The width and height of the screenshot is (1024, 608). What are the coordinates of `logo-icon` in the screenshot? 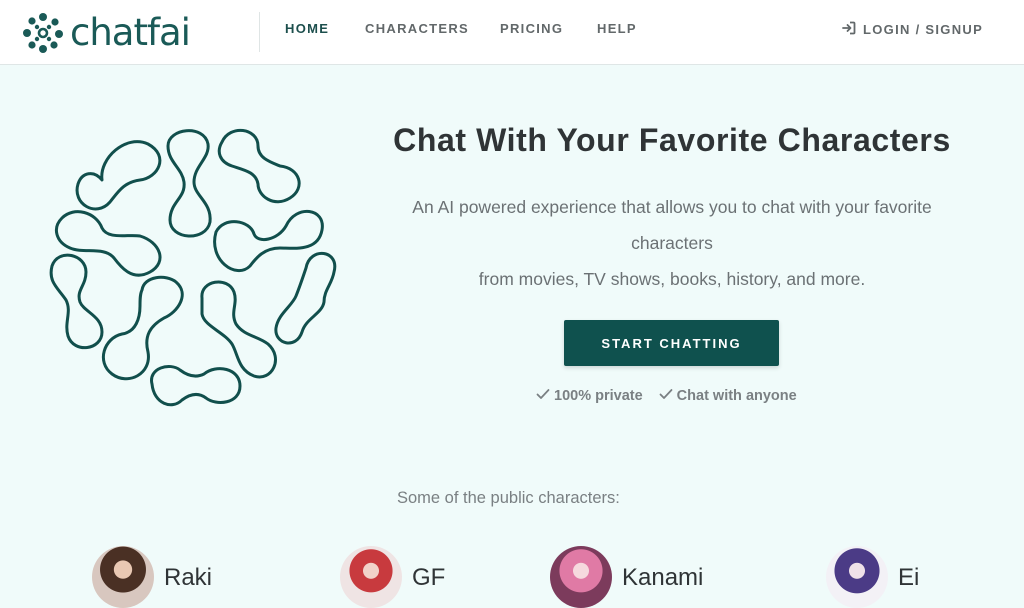 It's located at (43, 33).